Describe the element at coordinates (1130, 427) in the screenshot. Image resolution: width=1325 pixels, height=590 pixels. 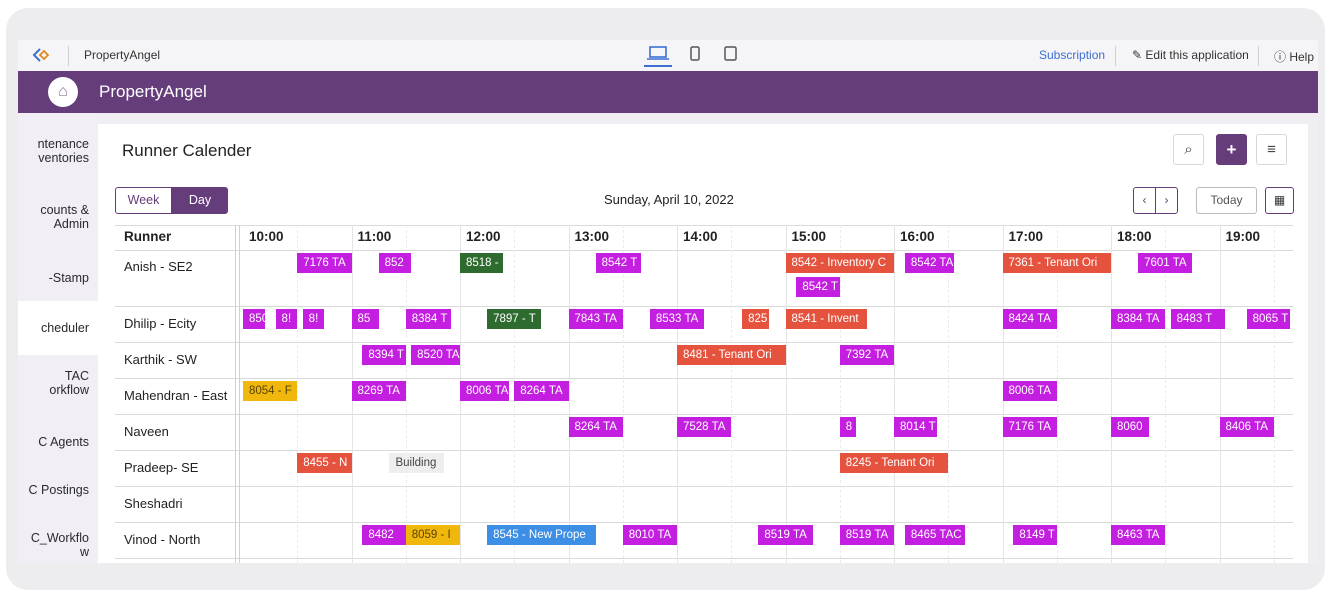
I see `calendar-event: 8060` at that location.